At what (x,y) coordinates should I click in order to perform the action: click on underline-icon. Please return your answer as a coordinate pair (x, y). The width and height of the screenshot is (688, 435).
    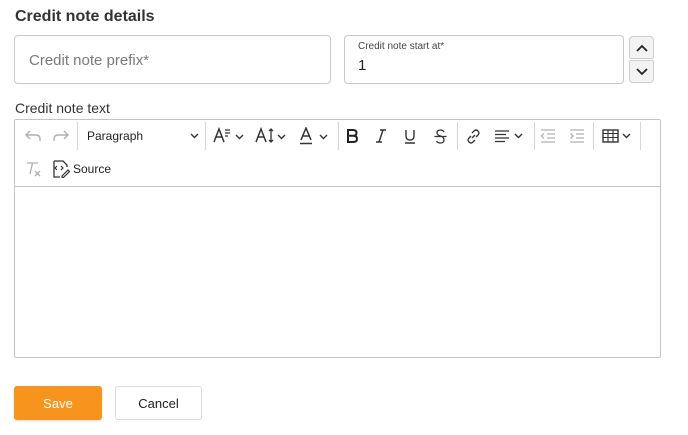
    Looking at the image, I should click on (410, 136).